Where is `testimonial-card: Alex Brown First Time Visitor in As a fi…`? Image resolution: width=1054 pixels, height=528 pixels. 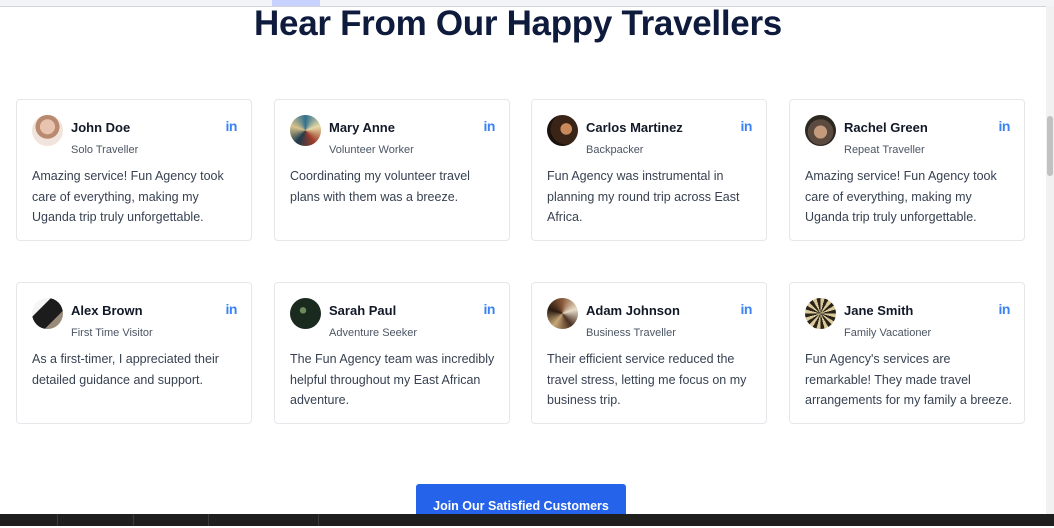 testimonial-card: Alex Brown First Time Visitor in As a fi… is located at coordinates (134, 353).